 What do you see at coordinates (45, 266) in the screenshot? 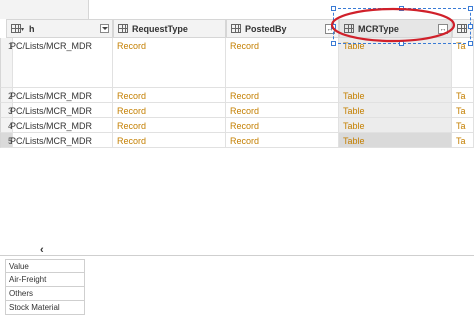
I see `value-table-header: Value` at bounding box center [45, 266].